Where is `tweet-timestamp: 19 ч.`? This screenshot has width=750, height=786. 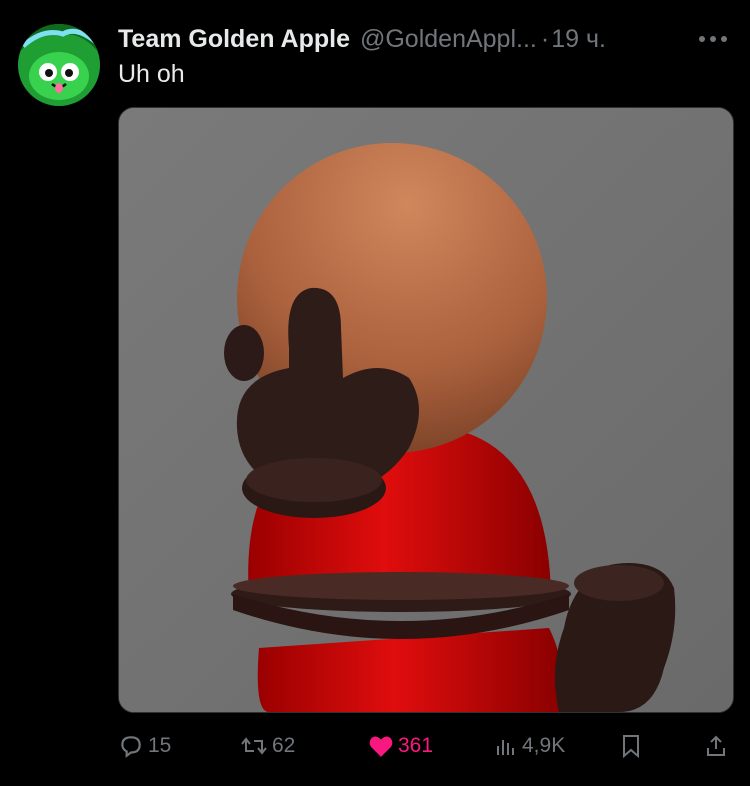 tweet-timestamp: 19 ч. is located at coordinates (578, 39).